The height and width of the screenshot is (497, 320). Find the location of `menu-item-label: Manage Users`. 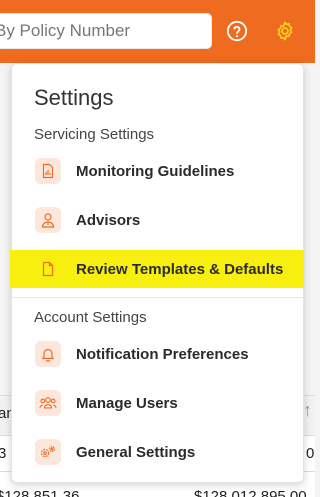

menu-item-label: Manage Users is located at coordinates (127, 403).